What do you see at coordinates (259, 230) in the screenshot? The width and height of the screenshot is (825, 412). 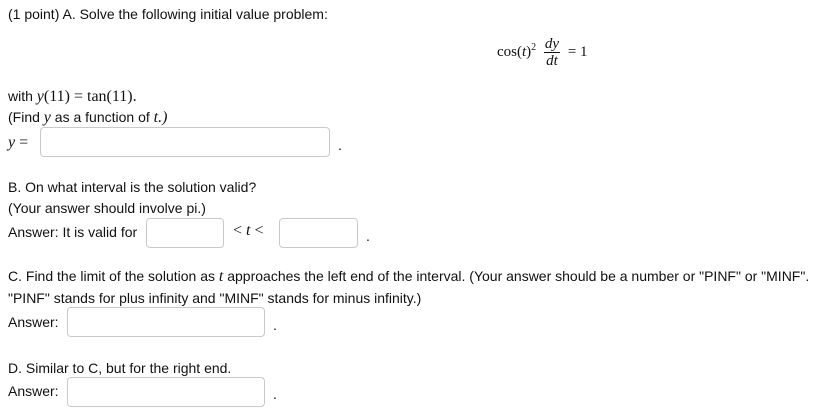 I see `interval-lt-2: <` at bounding box center [259, 230].